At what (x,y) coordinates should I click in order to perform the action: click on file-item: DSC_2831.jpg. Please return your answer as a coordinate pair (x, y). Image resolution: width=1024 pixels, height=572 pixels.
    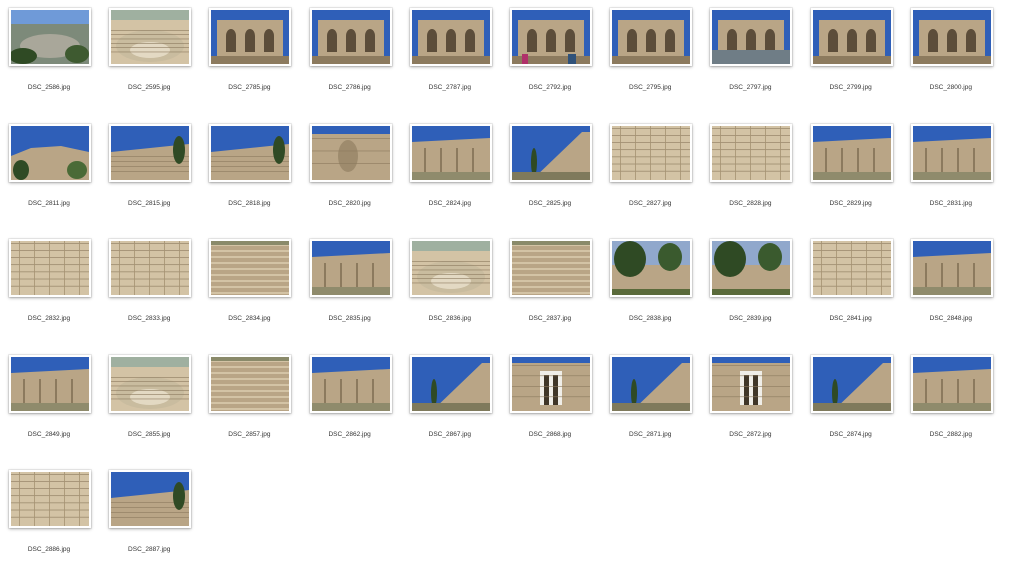
    Looking at the image, I should click on (952, 171).